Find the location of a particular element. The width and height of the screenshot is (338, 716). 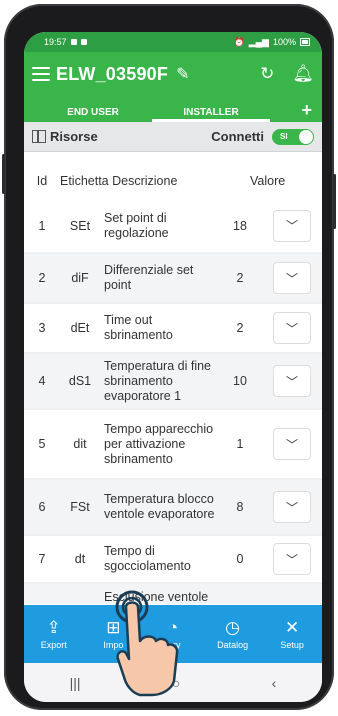

tab-installer: INSTALLER is located at coordinates (211, 114).